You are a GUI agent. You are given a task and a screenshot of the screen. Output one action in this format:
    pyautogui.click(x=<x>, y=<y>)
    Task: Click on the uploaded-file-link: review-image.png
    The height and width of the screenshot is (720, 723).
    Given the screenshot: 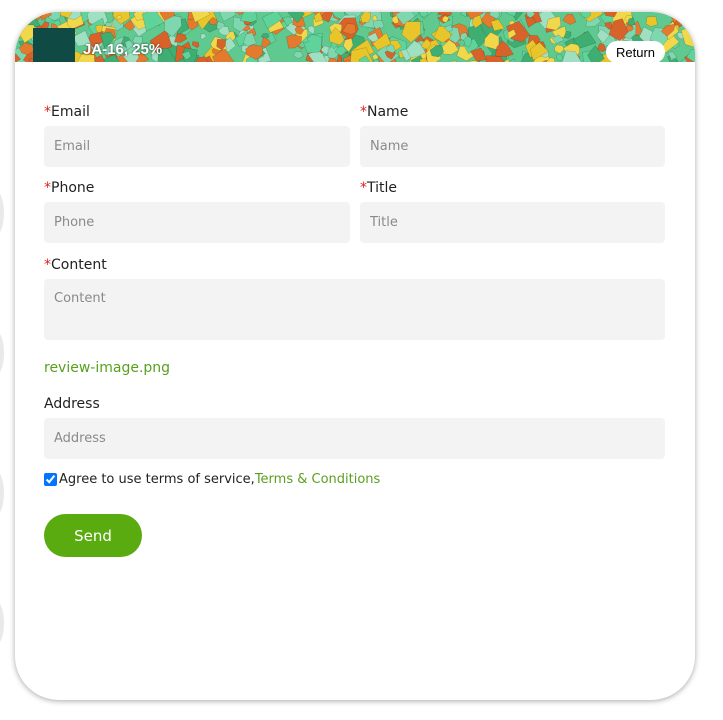 What is the action you would take?
    pyautogui.click(x=107, y=368)
    